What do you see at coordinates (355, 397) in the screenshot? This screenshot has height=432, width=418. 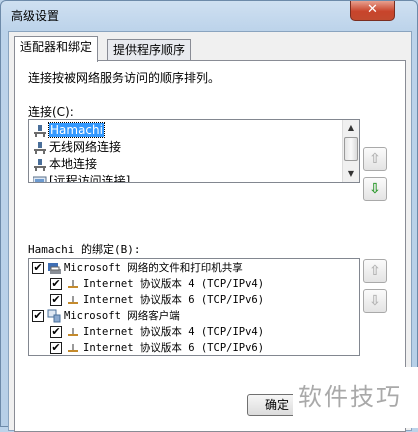 I see `watermark-text: 软件技巧` at bounding box center [355, 397].